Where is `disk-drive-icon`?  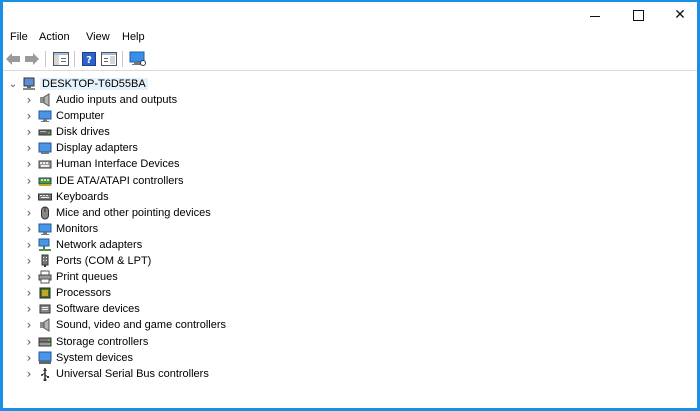 disk-drive-icon is located at coordinates (45, 132).